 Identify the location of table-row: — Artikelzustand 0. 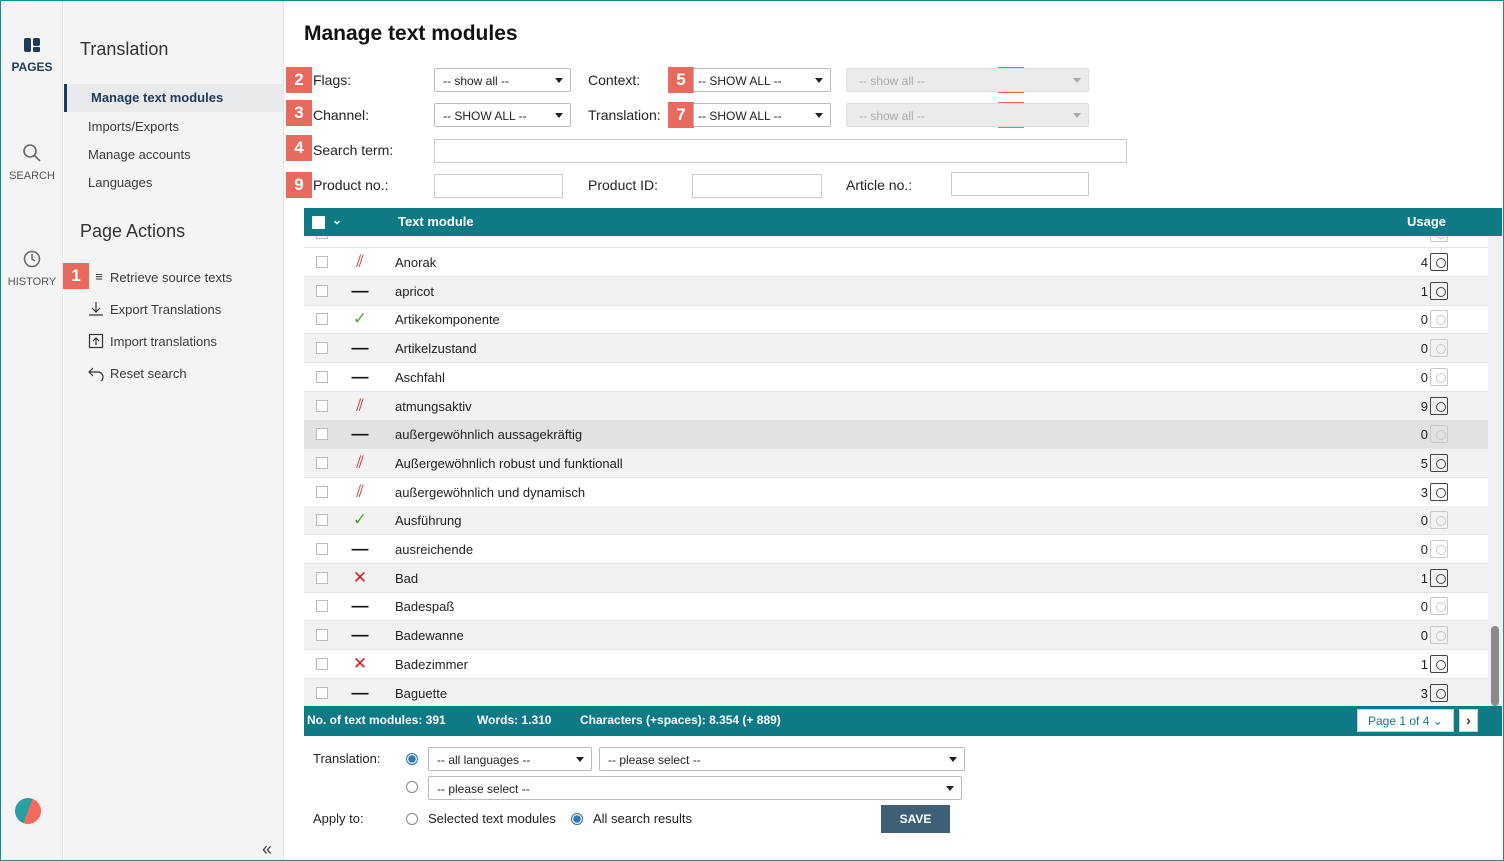
(896, 349).